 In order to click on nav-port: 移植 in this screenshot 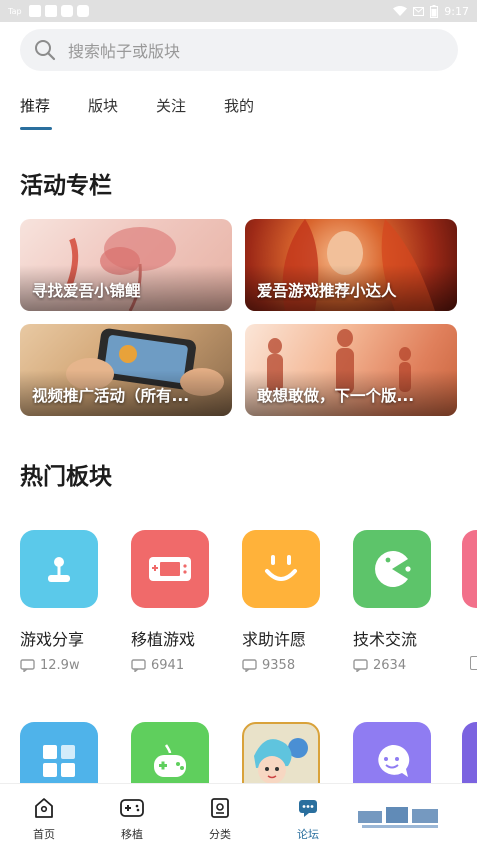, I will do `click(132, 816)`.